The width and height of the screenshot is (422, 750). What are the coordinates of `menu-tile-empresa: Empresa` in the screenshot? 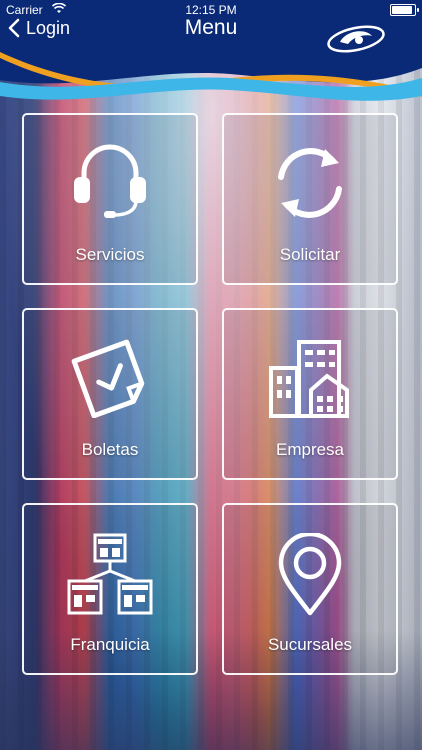 It's located at (310, 394).